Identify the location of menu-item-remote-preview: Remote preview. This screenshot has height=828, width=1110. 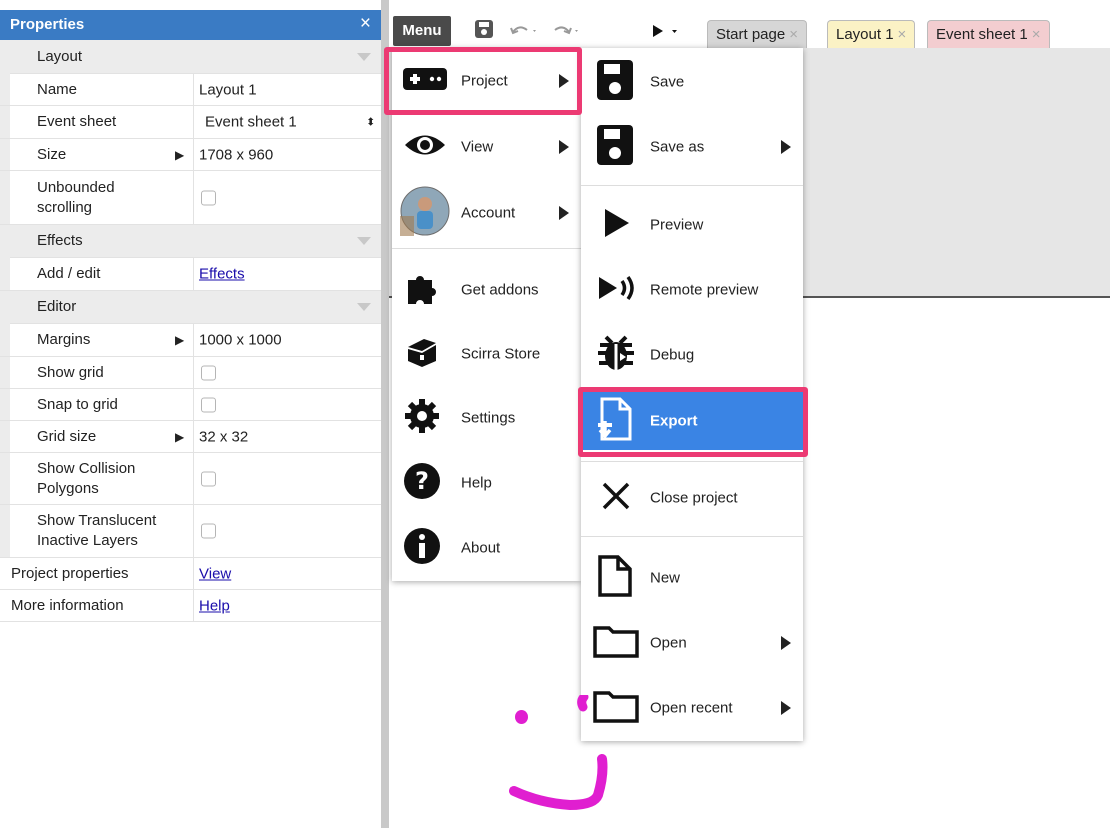
(692, 290).